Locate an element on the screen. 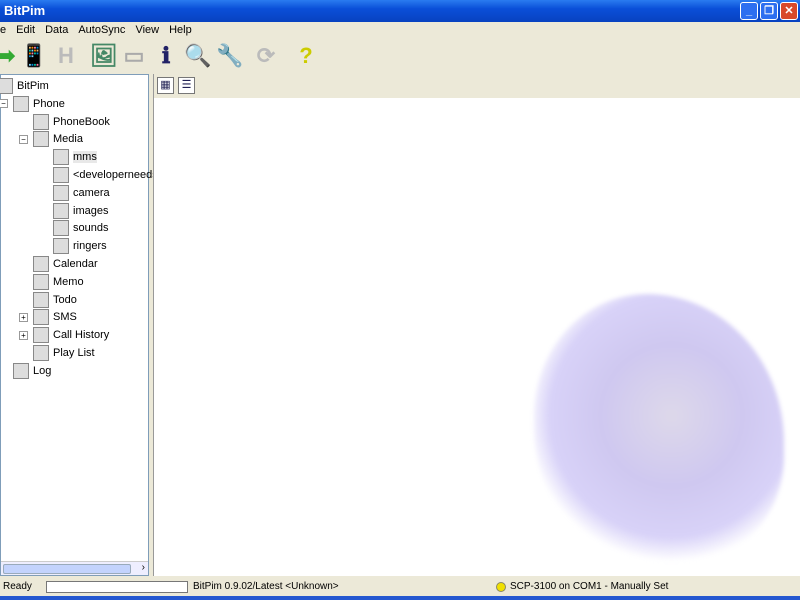 The width and height of the screenshot is (800, 600). bitpim-icon is located at coordinates (6, 86).